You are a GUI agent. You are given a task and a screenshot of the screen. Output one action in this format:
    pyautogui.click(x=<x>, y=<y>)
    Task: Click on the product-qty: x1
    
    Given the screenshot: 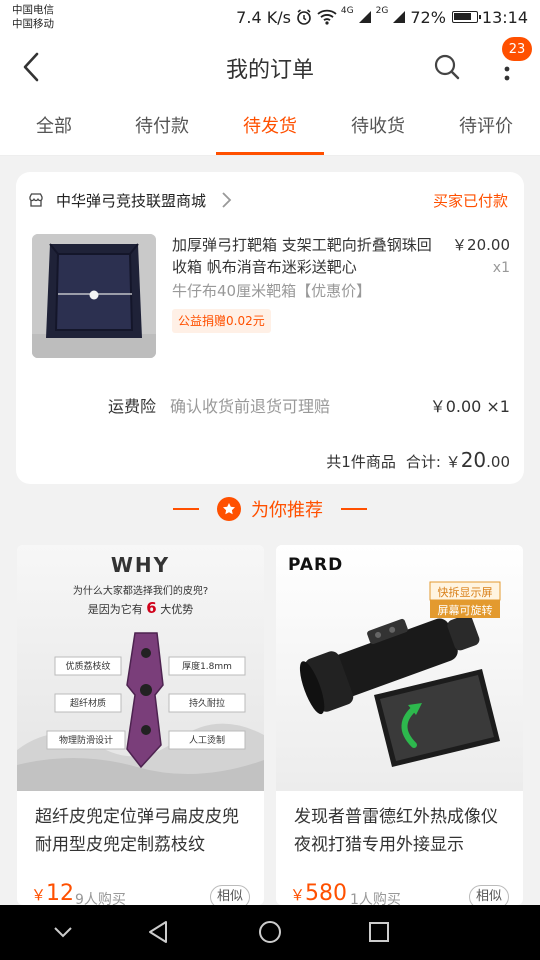 What is the action you would take?
    pyautogui.click(x=501, y=268)
    